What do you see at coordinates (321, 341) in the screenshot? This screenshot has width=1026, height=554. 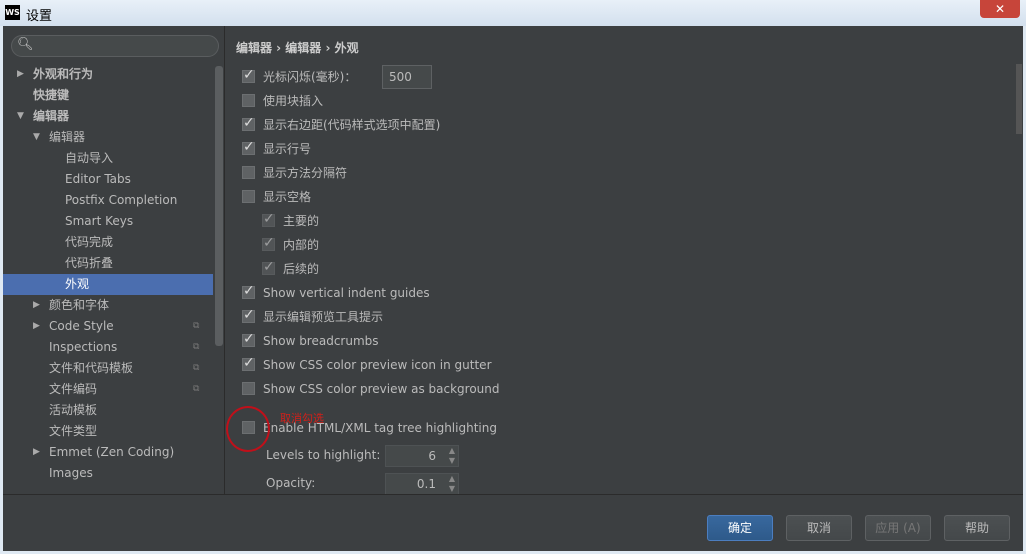 I see `option-label: Show breadcrumbs` at bounding box center [321, 341].